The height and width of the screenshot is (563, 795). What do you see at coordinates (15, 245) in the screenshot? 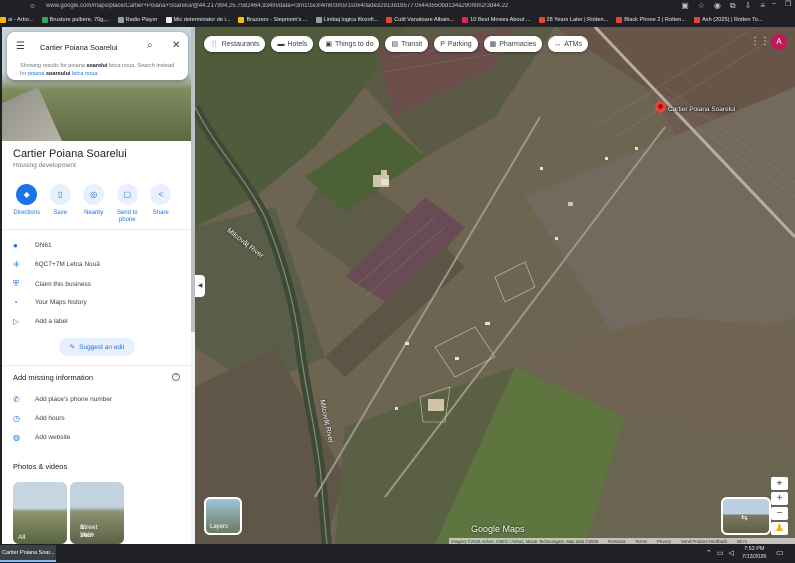
I see `location-pin-icon: ●` at bounding box center [15, 245].